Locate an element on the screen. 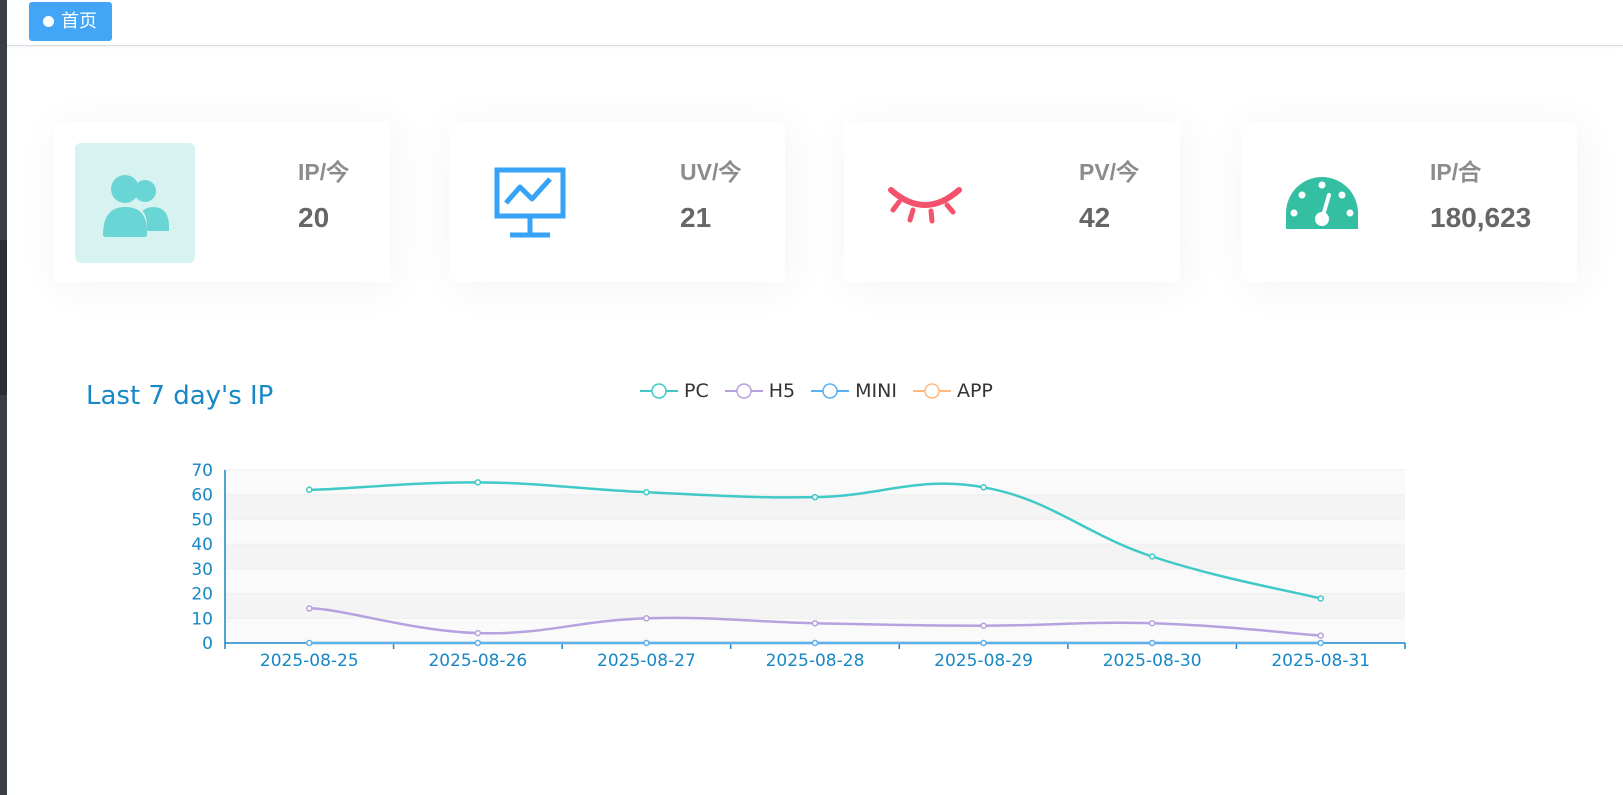  x-tick-label: 2025-08-28 is located at coordinates (815, 661).